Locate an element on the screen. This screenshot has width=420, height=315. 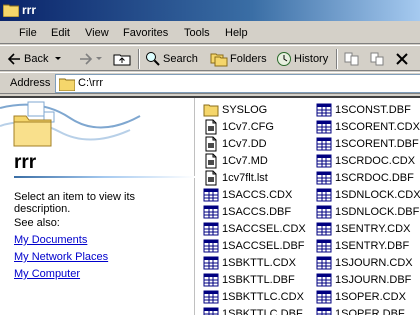
back-label: Back is located at coordinates (36, 59).